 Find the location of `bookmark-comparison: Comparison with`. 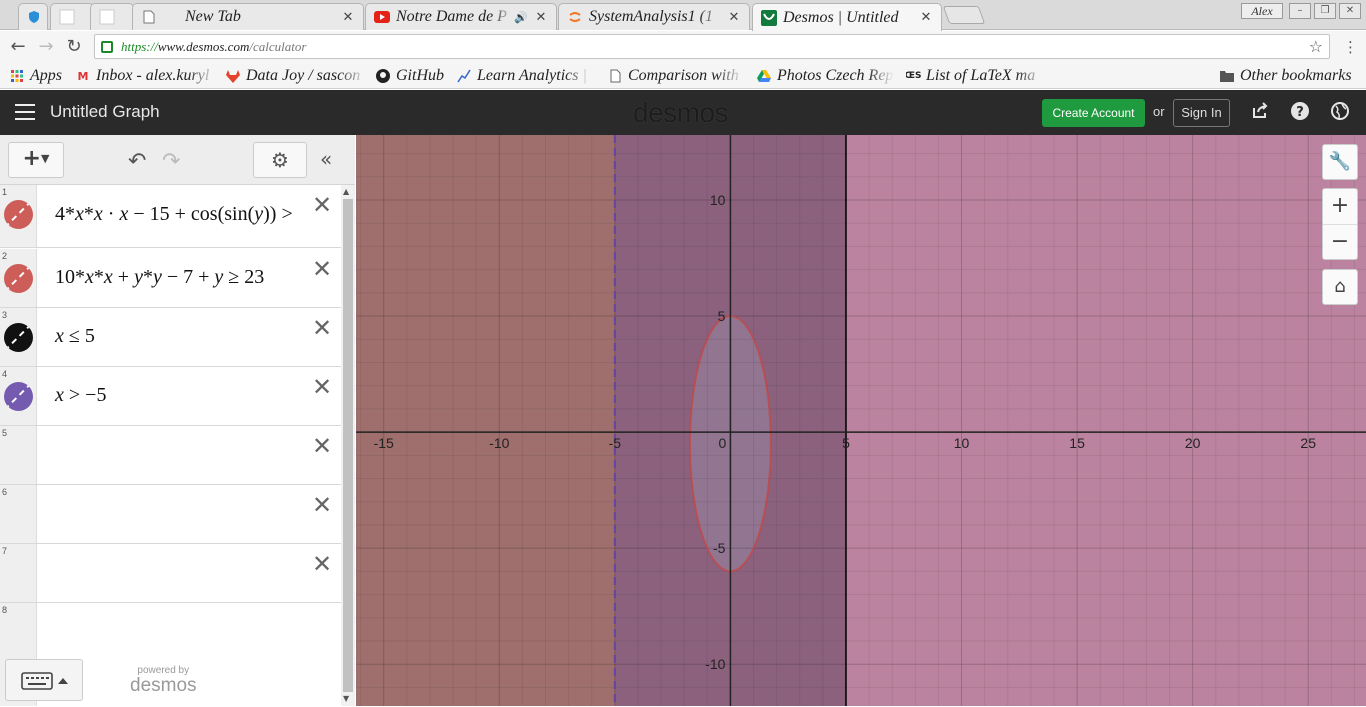

bookmark-comparison: Comparison with is located at coordinates (675, 76).